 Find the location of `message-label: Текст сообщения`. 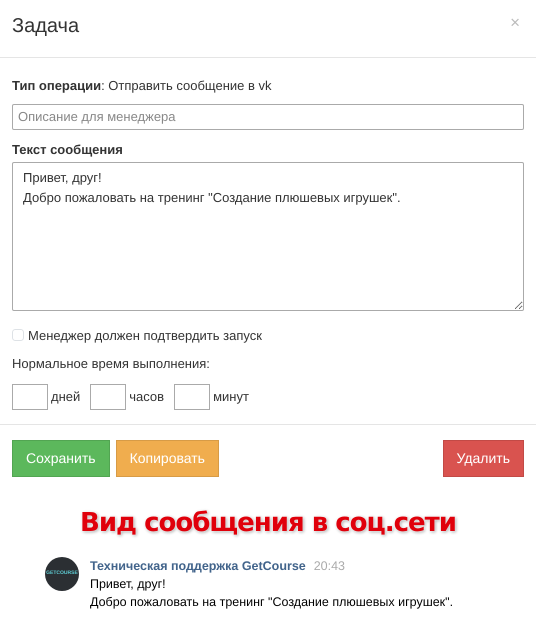

message-label: Текст сообщения is located at coordinates (68, 149).